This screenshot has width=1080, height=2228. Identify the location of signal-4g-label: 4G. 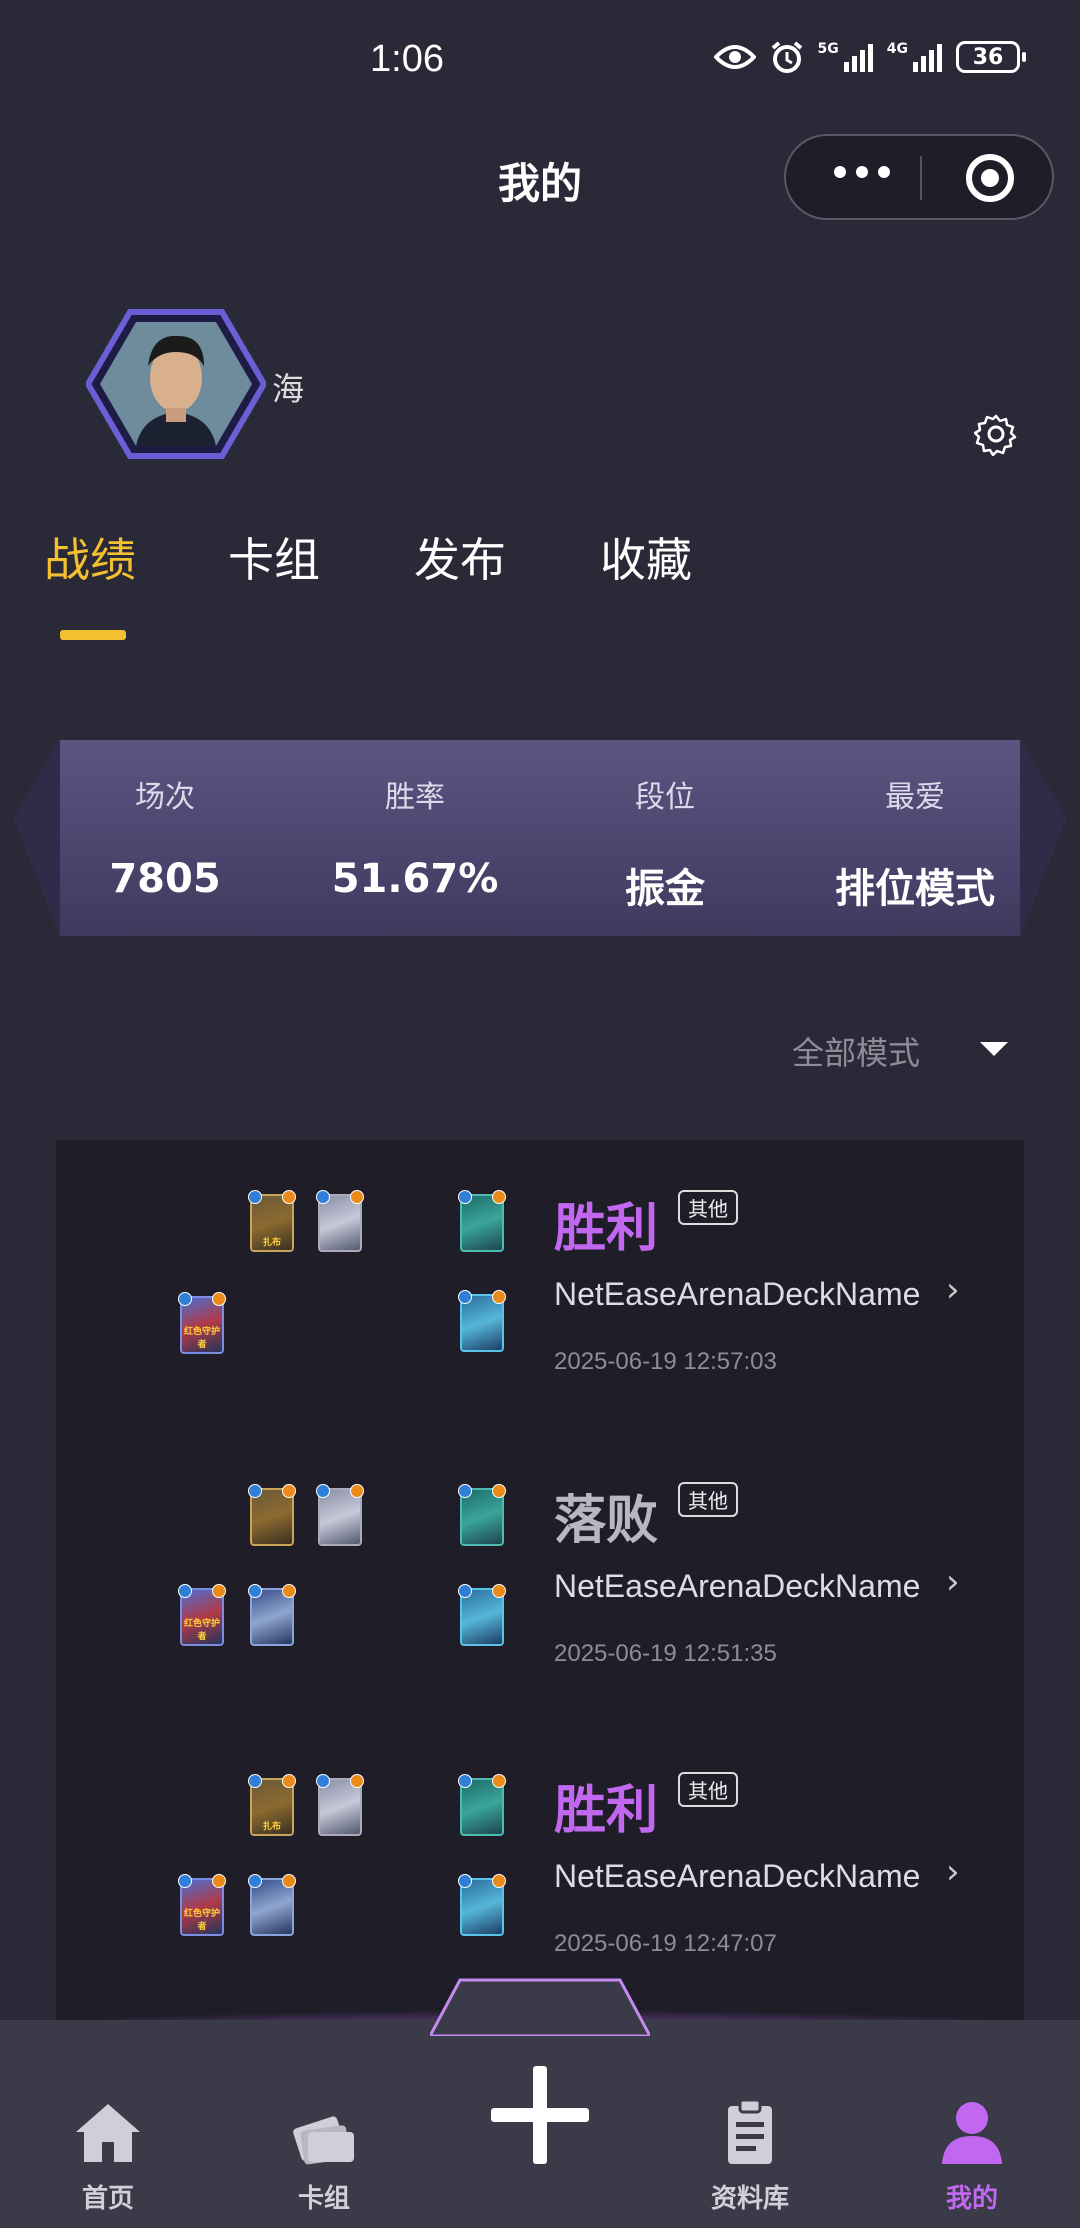
(897, 49).